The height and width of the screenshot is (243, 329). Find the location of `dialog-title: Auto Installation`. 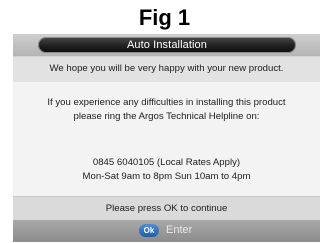

dialog-title: Auto Installation is located at coordinates (167, 45).